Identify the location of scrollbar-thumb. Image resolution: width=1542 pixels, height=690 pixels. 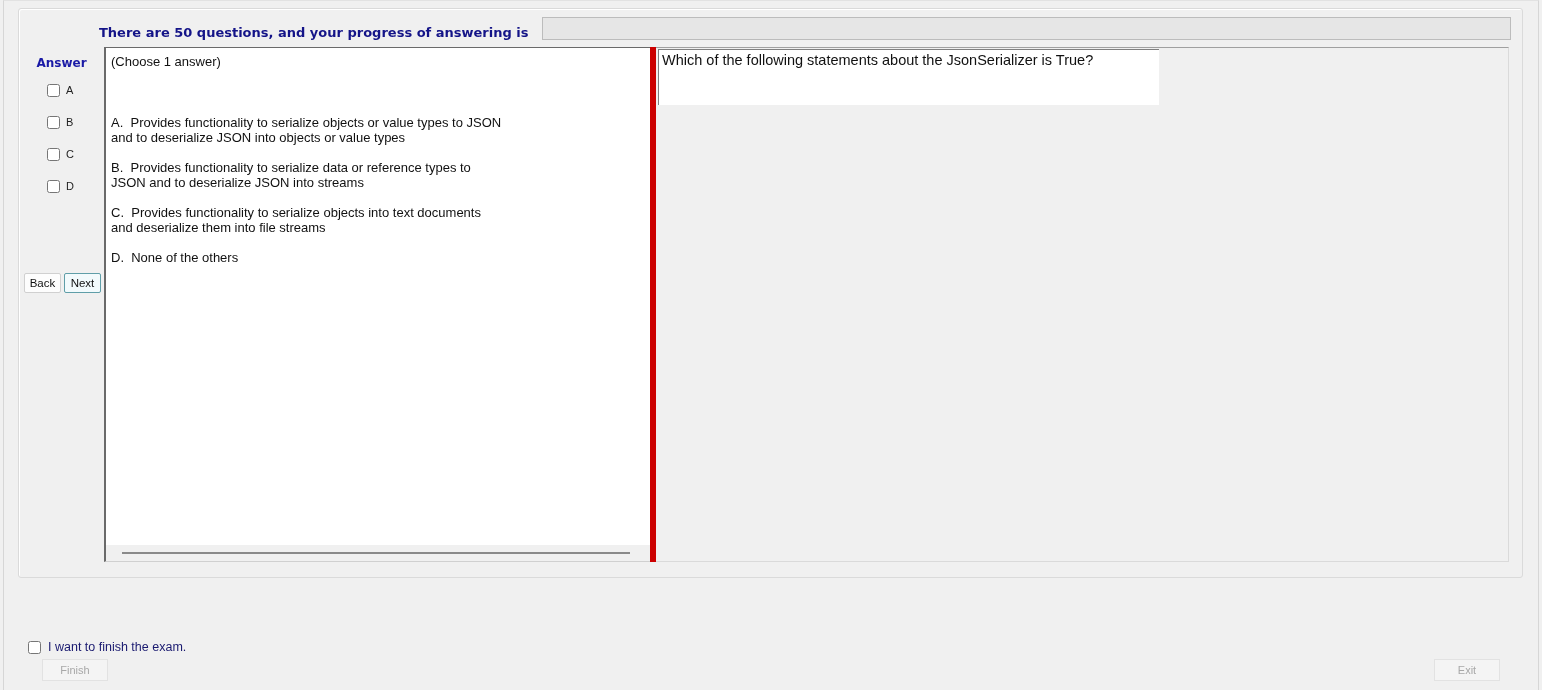
(376, 553).